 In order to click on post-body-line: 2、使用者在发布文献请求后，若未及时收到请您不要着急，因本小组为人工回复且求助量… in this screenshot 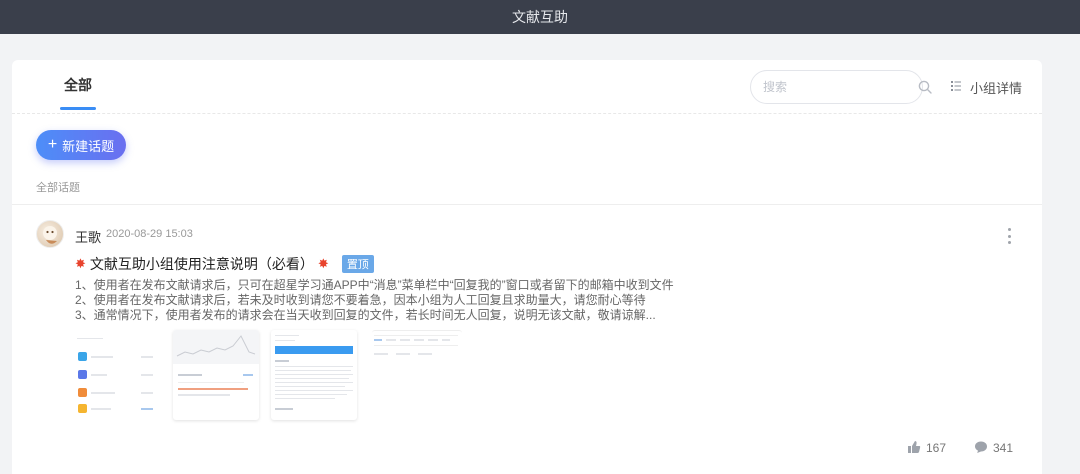, I will do `click(360, 300)`.